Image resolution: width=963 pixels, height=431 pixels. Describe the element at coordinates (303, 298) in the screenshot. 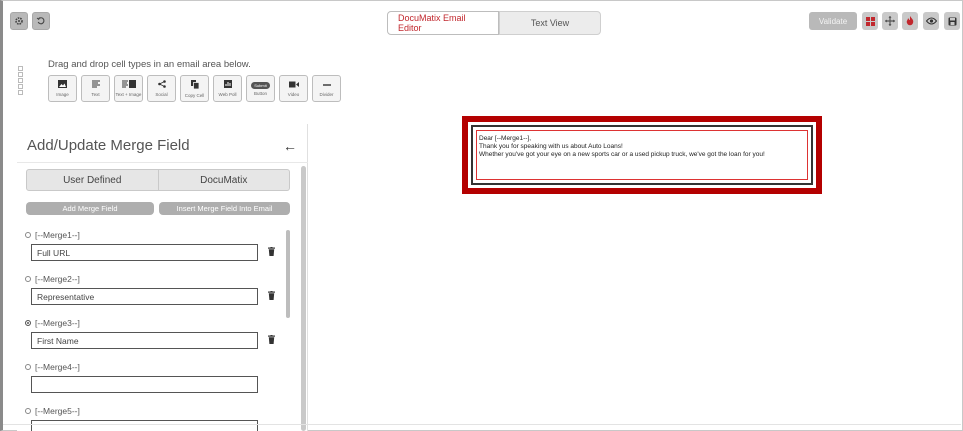

I see `panel-scrollbar` at that location.